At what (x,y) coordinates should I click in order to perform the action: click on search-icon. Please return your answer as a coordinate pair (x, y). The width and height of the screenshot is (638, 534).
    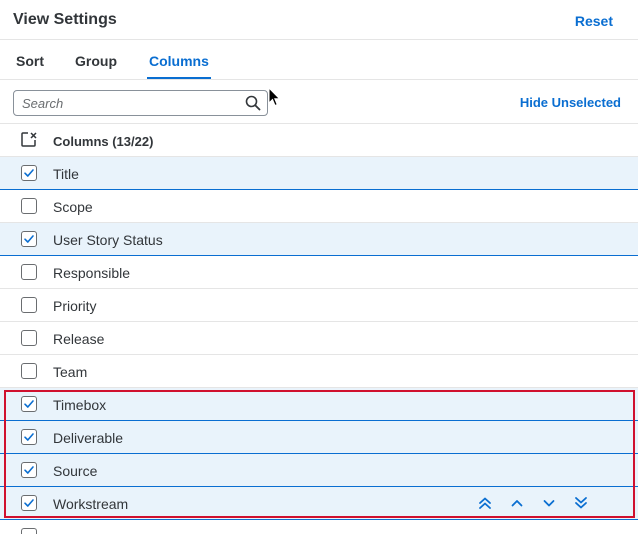
    Looking at the image, I should click on (253, 103).